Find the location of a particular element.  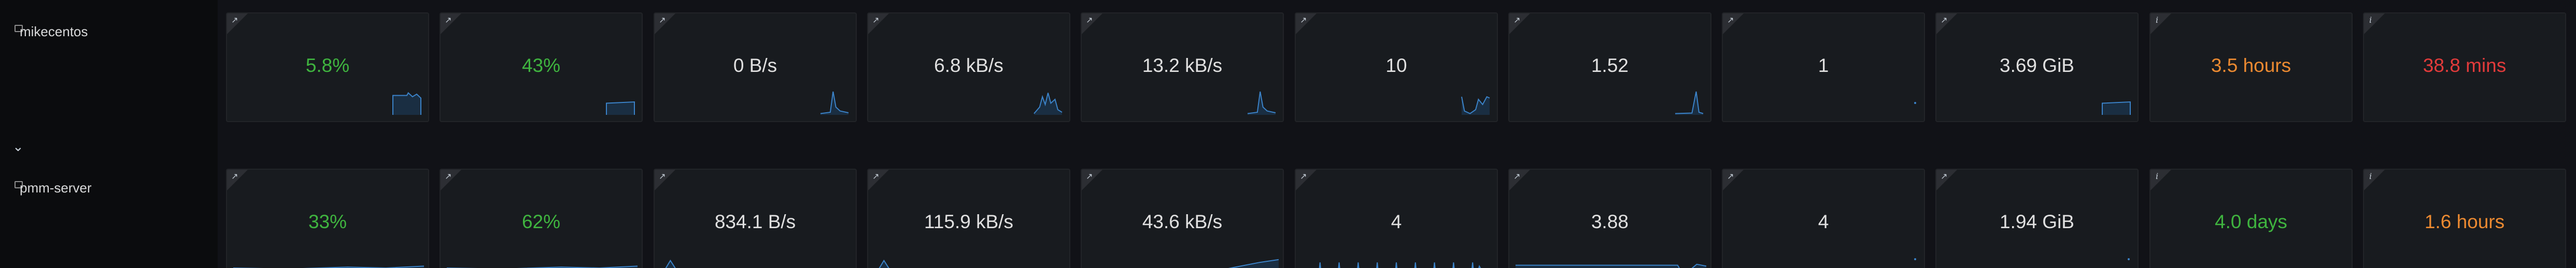

stat-panel: ↗ 0 B/s is located at coordinates (755, 67).